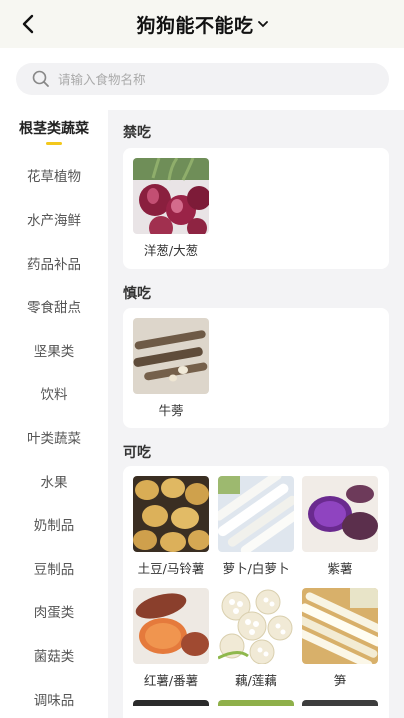 This screenshot has height=718, width=404. I want to click on food-name: 红薯/番薯, so click(171, 680).